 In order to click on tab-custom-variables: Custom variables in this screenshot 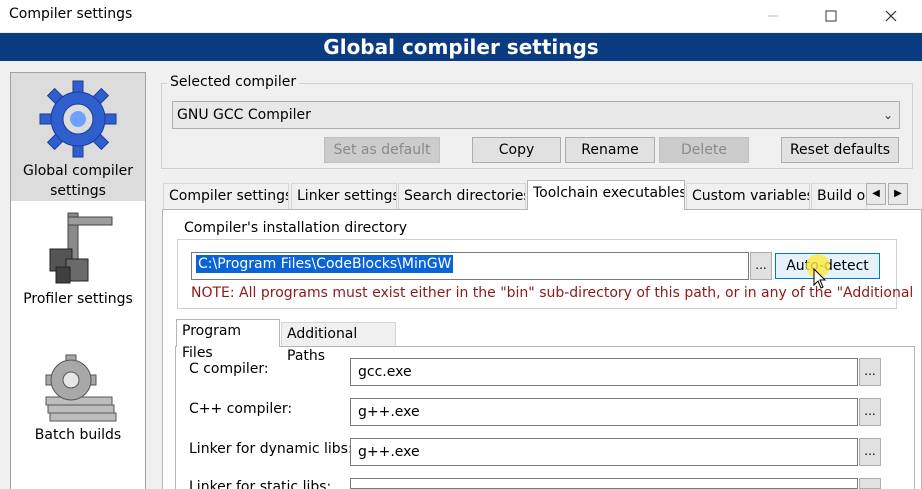, I will do `click(748, 196)`.